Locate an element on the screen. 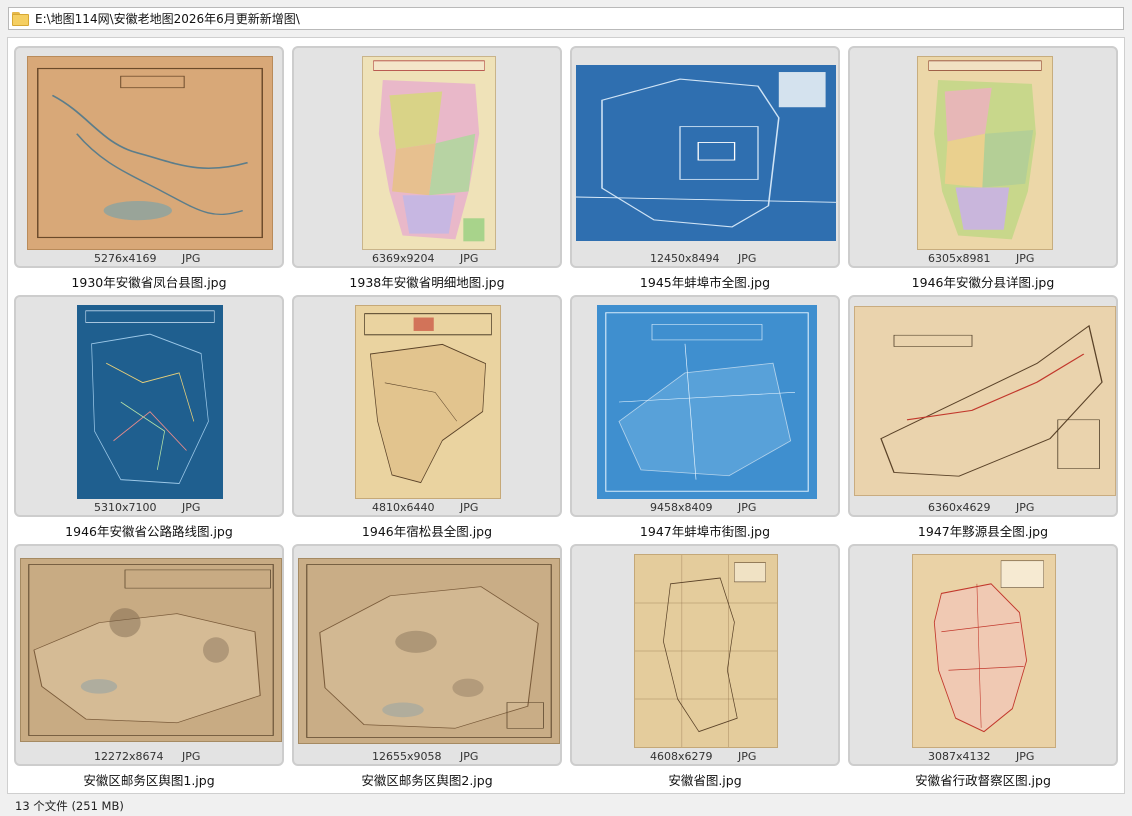 This screenshot has height=816, width=1132. thumbnail-card: 6369x9204 JPG is located at coordinates (427, 157).